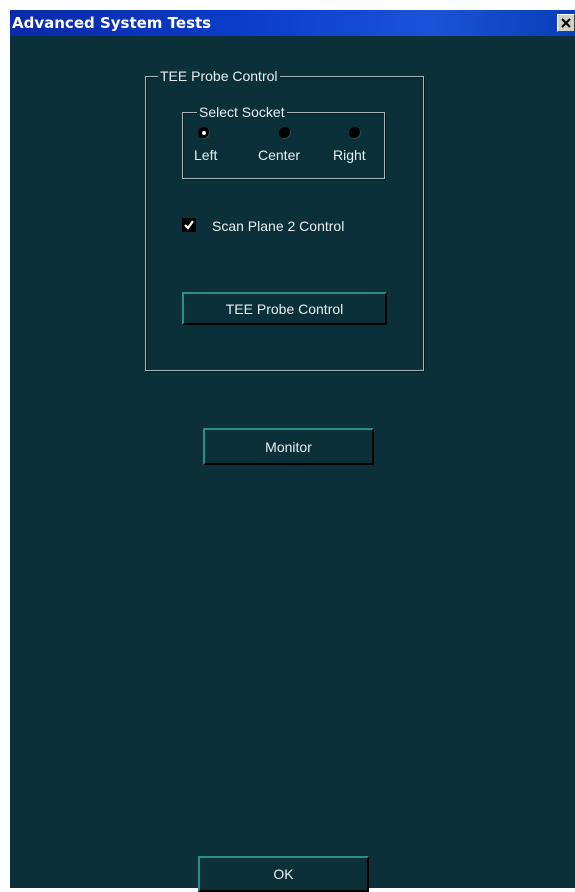 The image size is (575, 892). I want to click on scan-plane-label: Scan Plane 2 Control, so click(278, 226).